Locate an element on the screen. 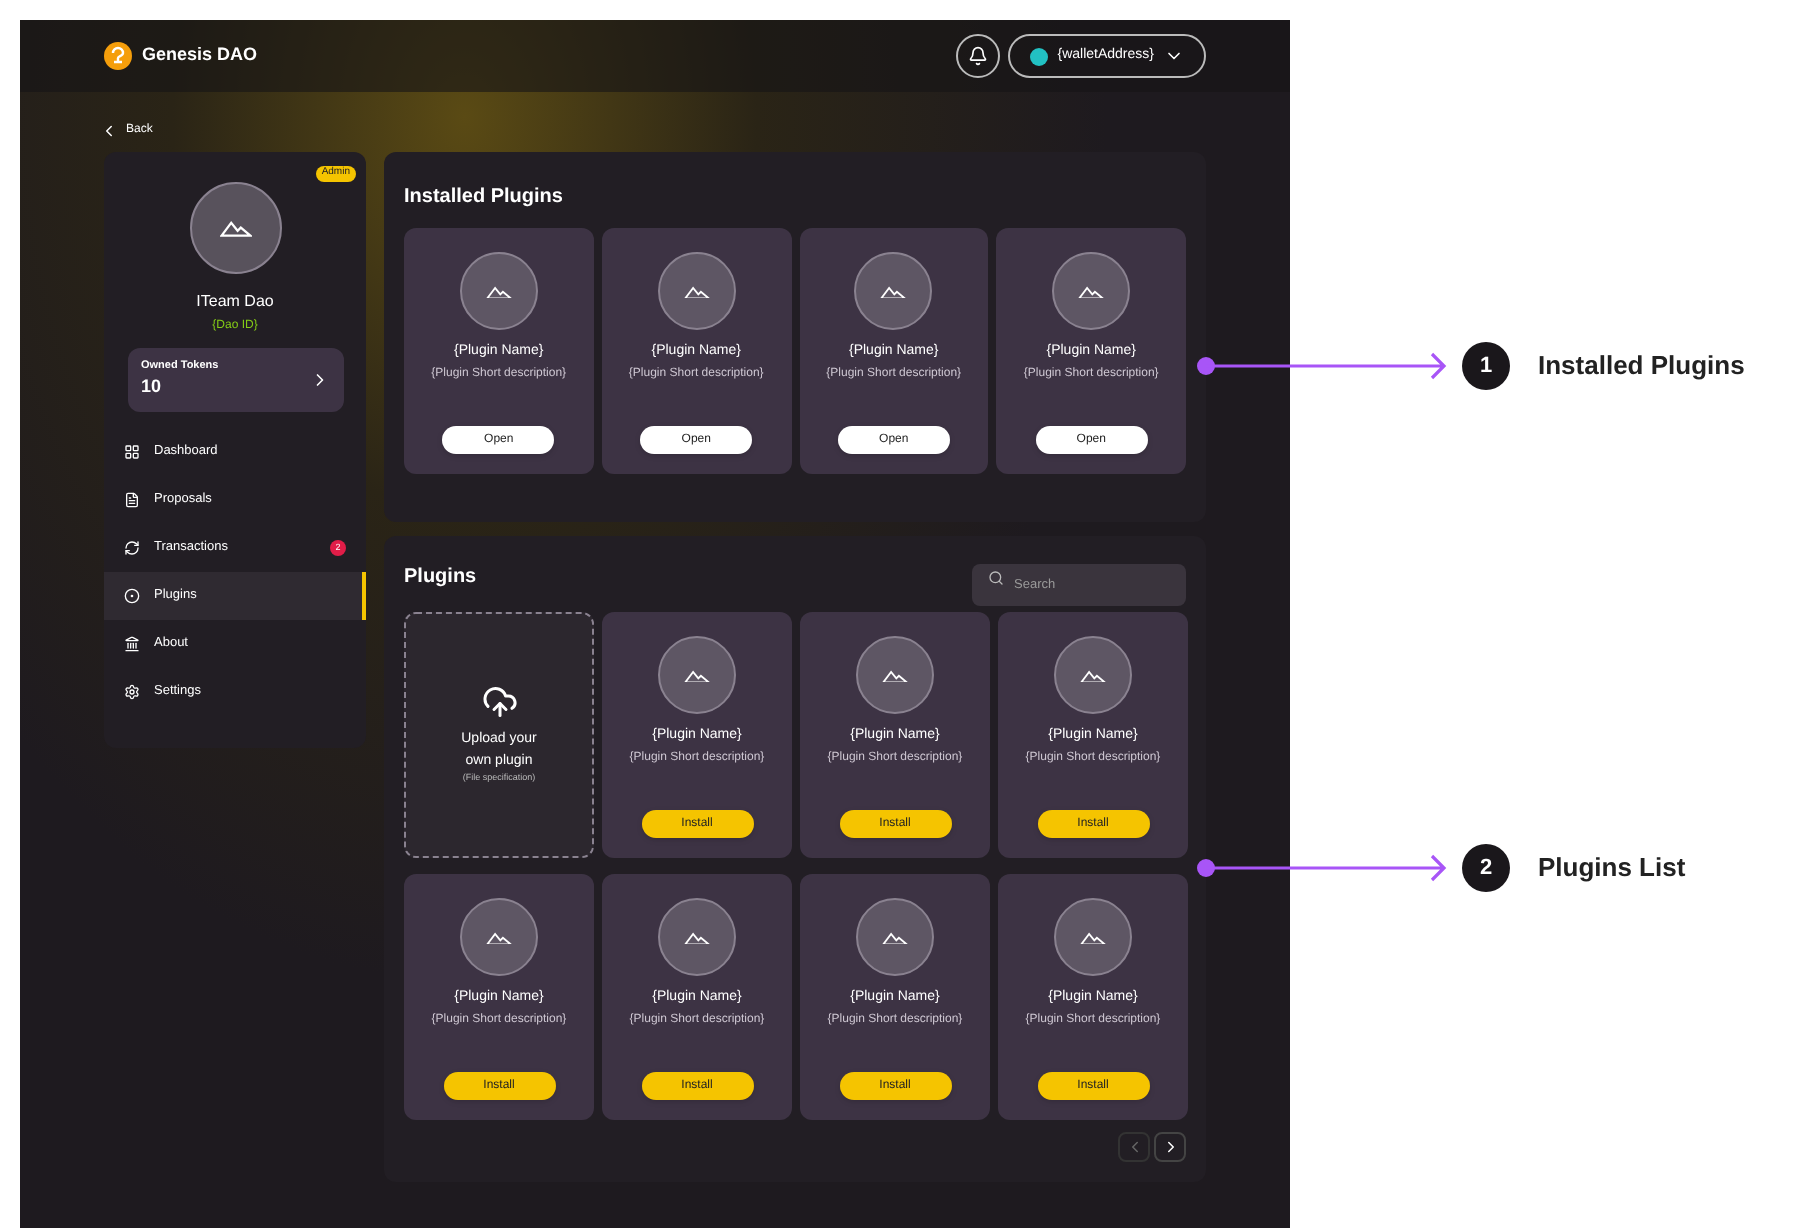  document-icon is located at coordinates (132, 500).